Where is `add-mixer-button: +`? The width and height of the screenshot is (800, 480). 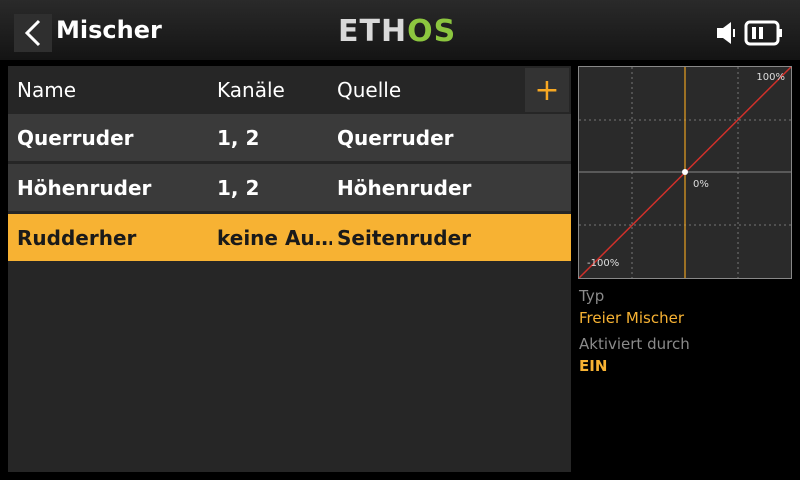 add-mixer-button: + is located at coordinates (547, 90).